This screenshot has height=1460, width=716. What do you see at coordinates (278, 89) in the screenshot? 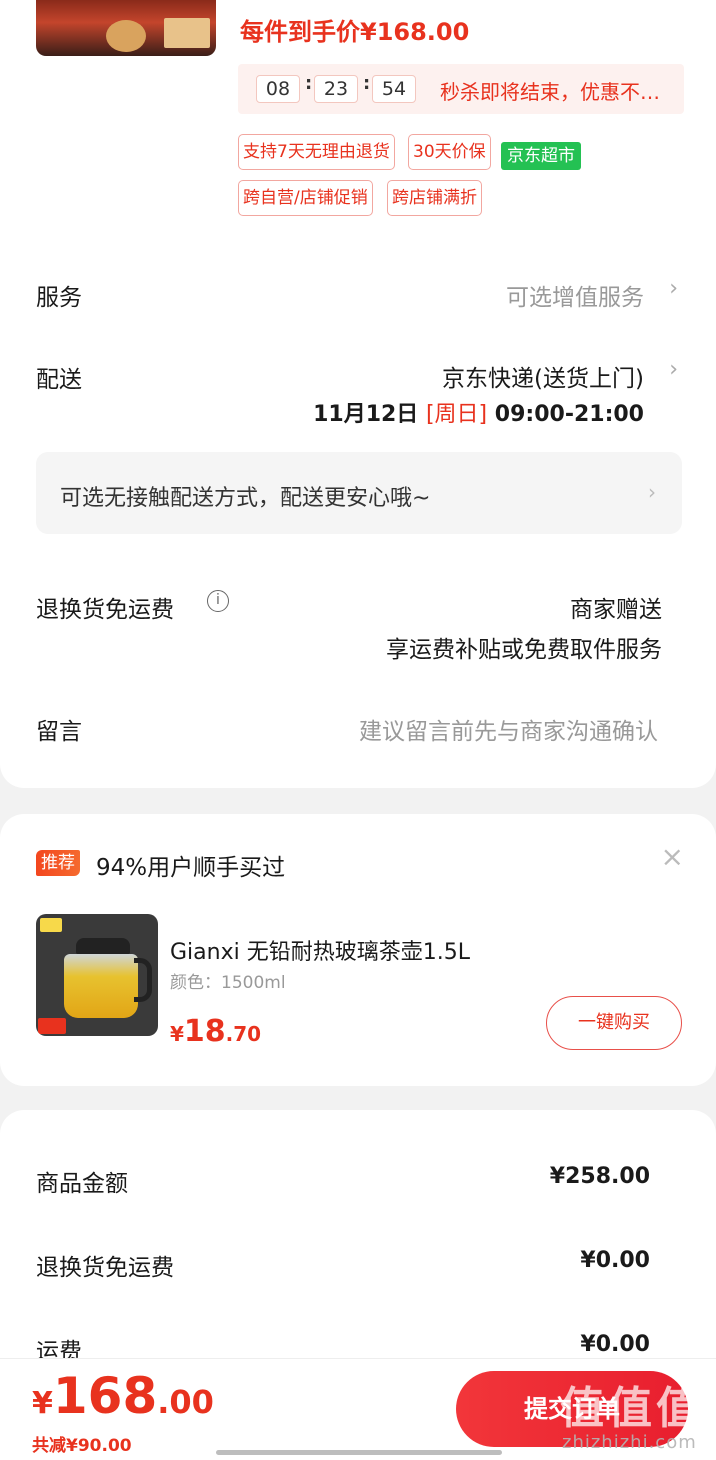
I see `countdown-hours: 08` at bounding box center [278, 89].